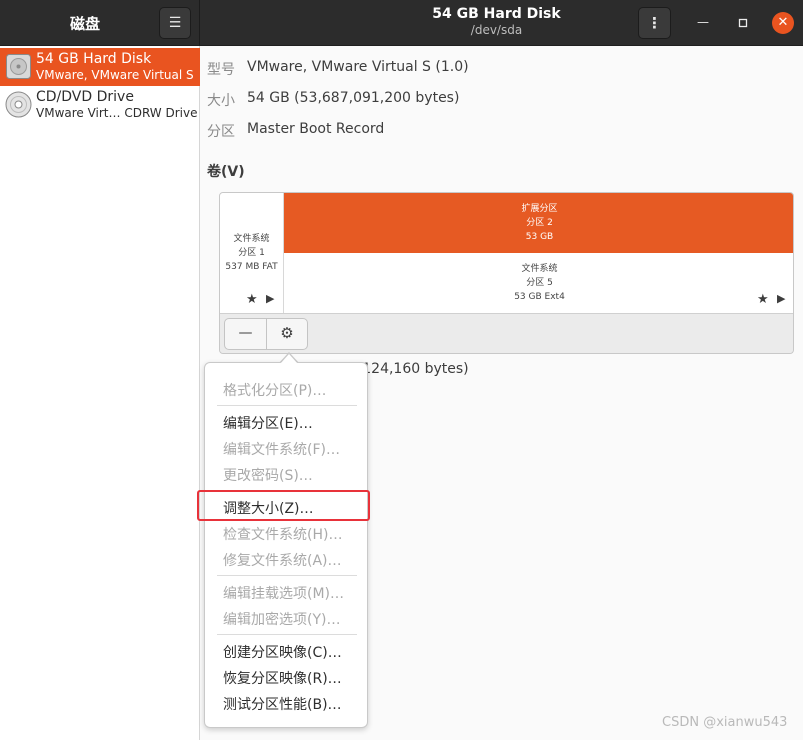 The height and width of the screenshot is (740, 803). I want to click on maximize-icon, so click(743, 24).